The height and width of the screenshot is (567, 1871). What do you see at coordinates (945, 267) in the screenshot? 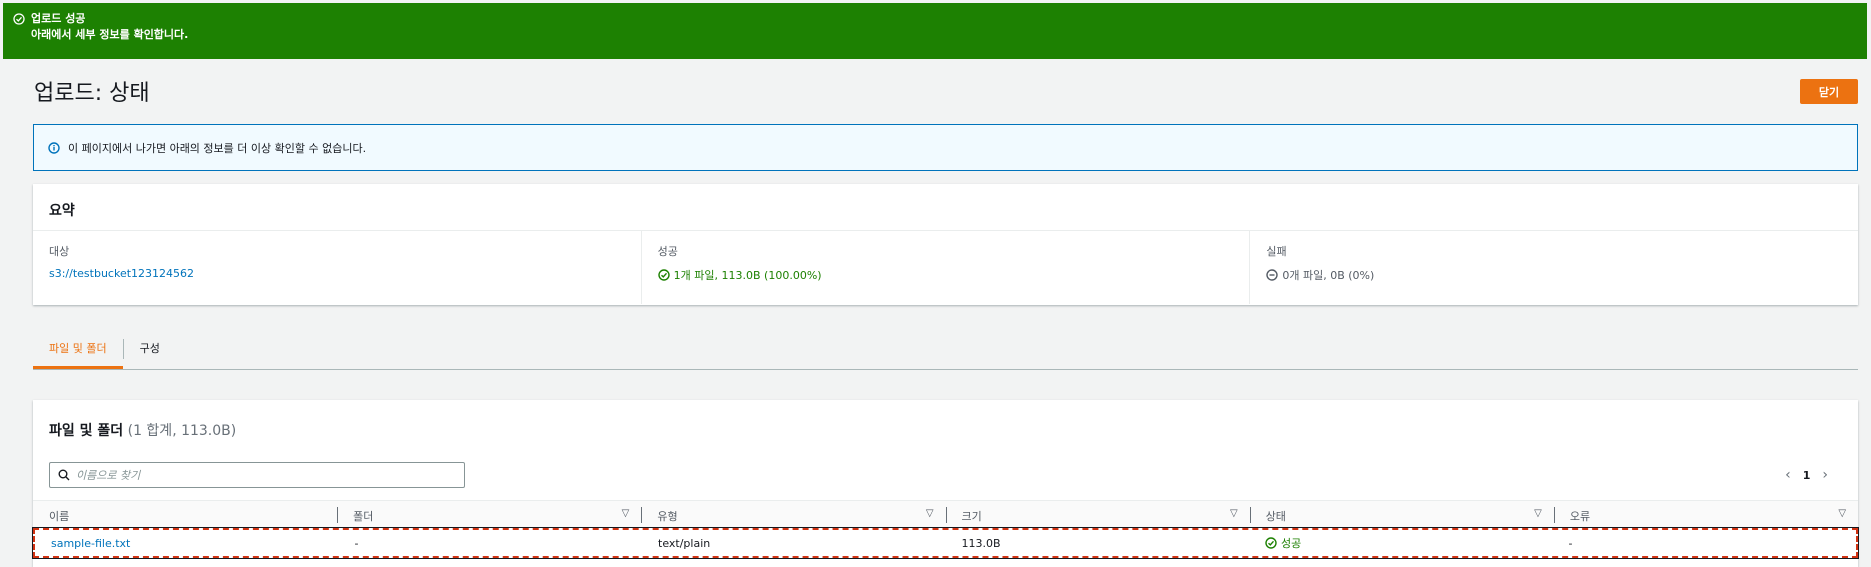
I see `summary-success: 성공 1개 파일, 113.0B (100.00%)` at bounding box center [945, 267].